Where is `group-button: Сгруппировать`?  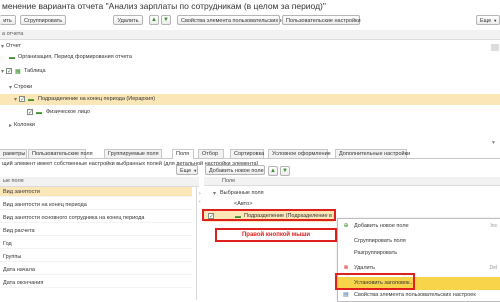
group-button: Сгруппировать is located at coordinates (43, 20).